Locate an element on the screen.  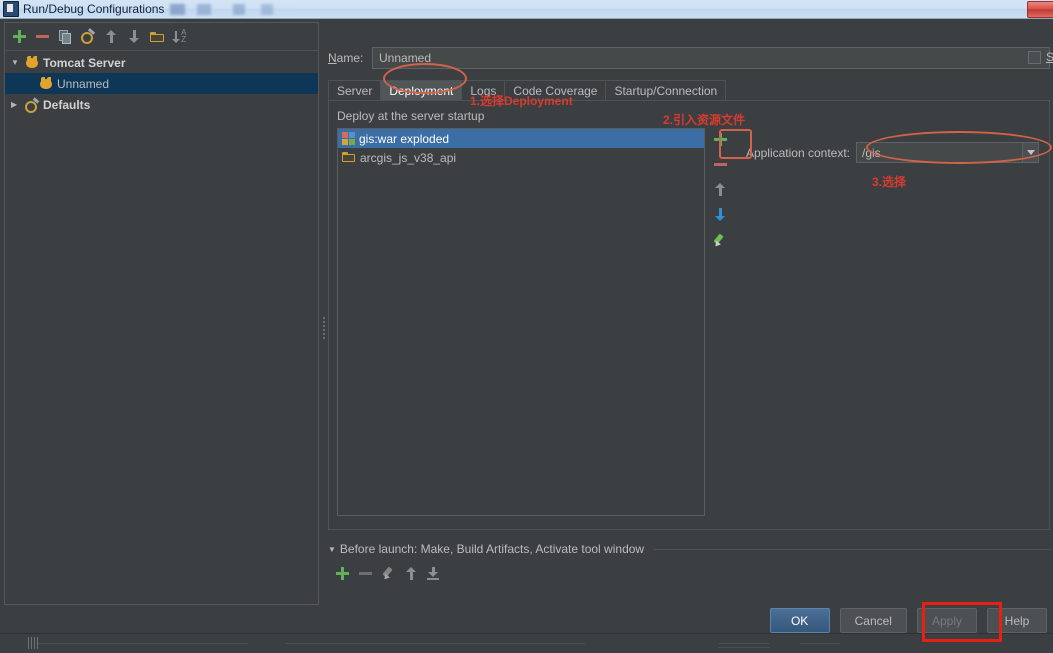
application-context-input is located at coordinates (939, 152).